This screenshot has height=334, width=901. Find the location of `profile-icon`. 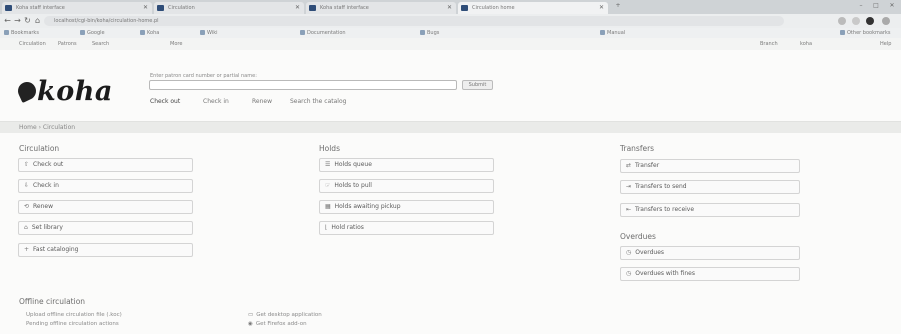

profile-icon is located at coordinates (870, 21).